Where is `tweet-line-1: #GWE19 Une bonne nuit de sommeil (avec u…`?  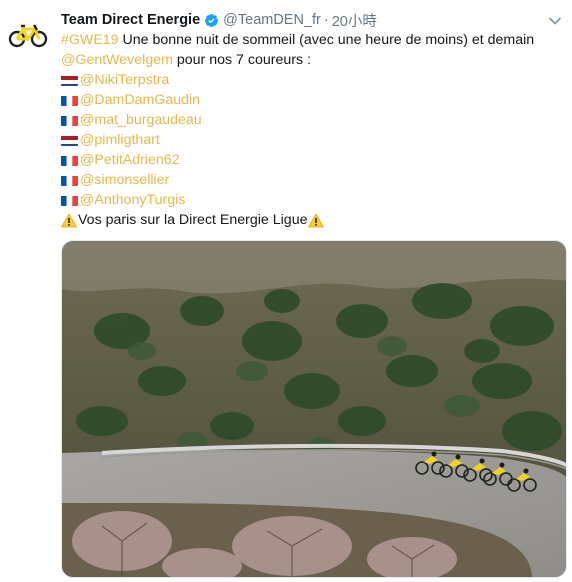
tweet-line-1: #GWE19 Une bonne nuit de sommeil (avec u… is located at coordinates (311, 40).